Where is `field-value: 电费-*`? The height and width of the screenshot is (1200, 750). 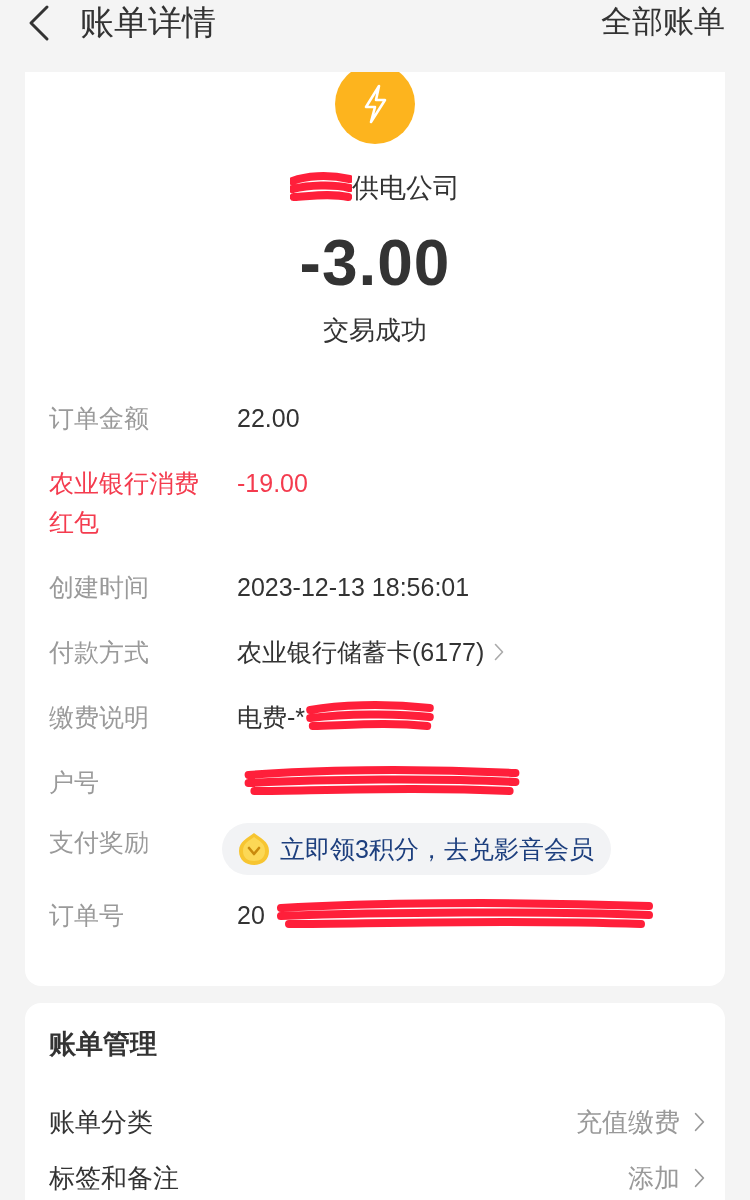
field-value: 电费-* is located at coordinates (271, 717).